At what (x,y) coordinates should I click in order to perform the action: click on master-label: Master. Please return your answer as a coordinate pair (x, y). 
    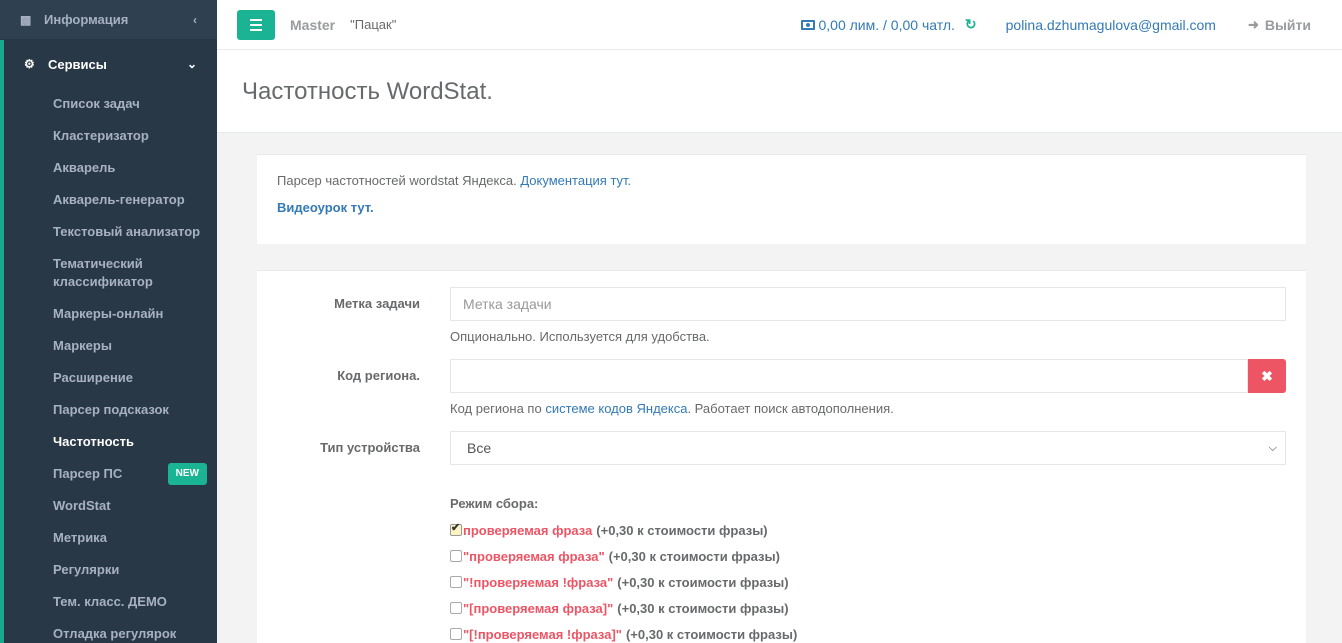
    Looking at the image, I should click on (313, 24).